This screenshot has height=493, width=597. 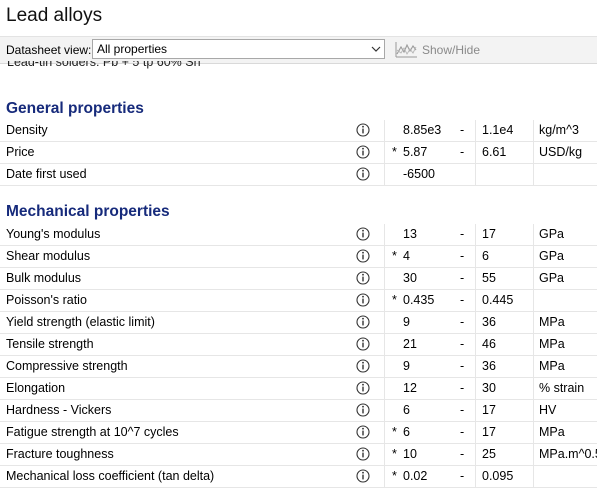 What do you see at coordinates (49, 50) in the screenshot?
I see `datasheet-view-label: Datasheet view:` at bounding box center [49, 50].